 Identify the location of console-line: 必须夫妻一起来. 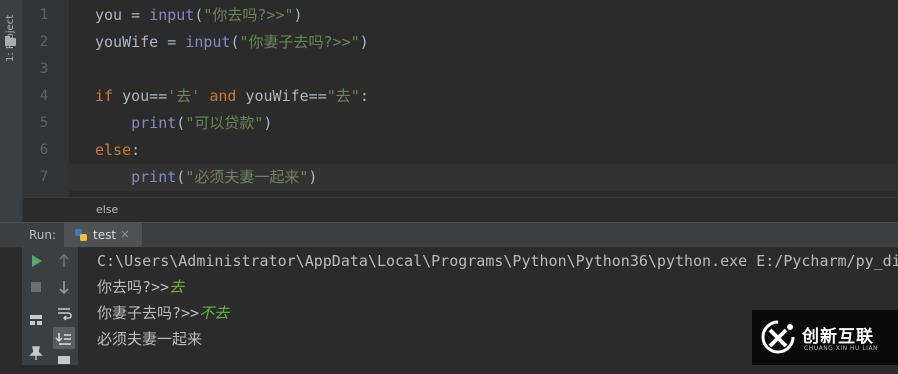
(150, 339).